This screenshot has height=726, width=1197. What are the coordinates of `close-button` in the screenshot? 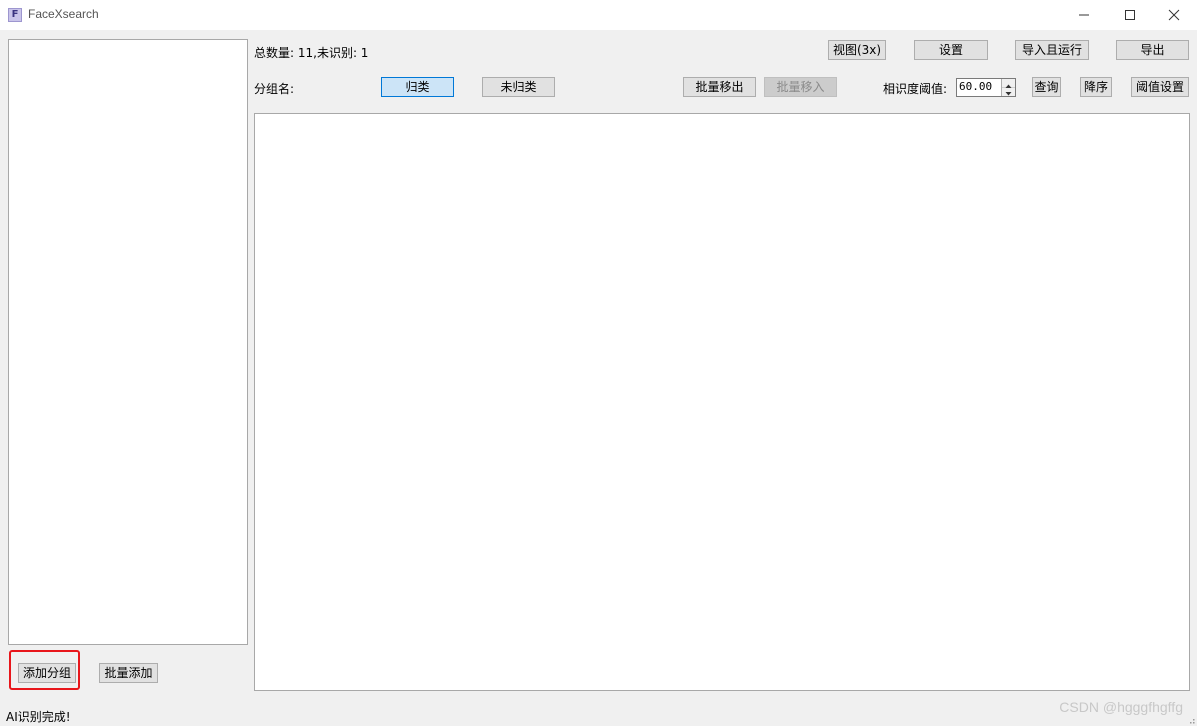 It's located at (1174, 15).